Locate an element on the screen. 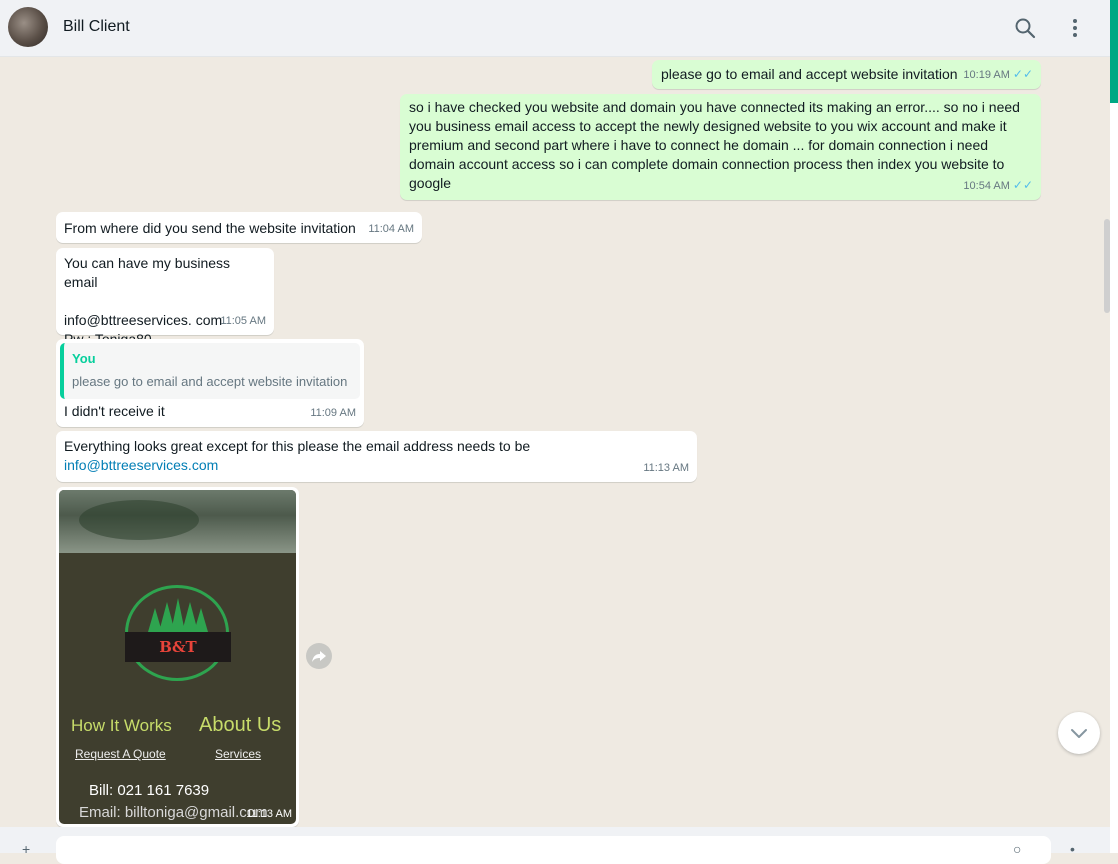 The width and height of the screenshot is (1118, 864). image-contact-phone: Bill: 021 161 7639 is located at coordinates (149, 790).